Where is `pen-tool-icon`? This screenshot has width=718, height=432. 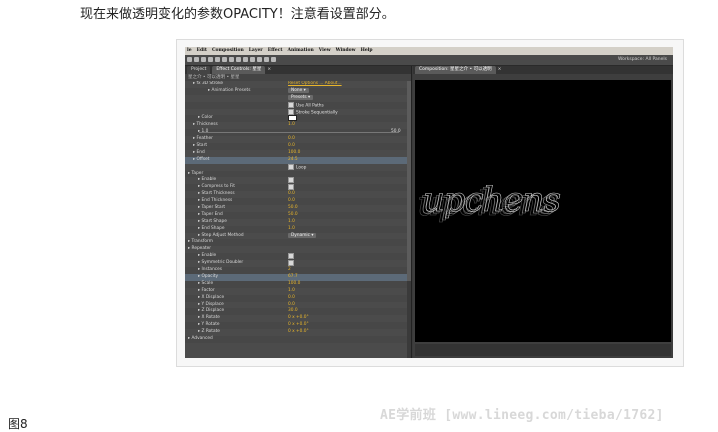
pen-tool-icon is located at coordinates (238, 59).